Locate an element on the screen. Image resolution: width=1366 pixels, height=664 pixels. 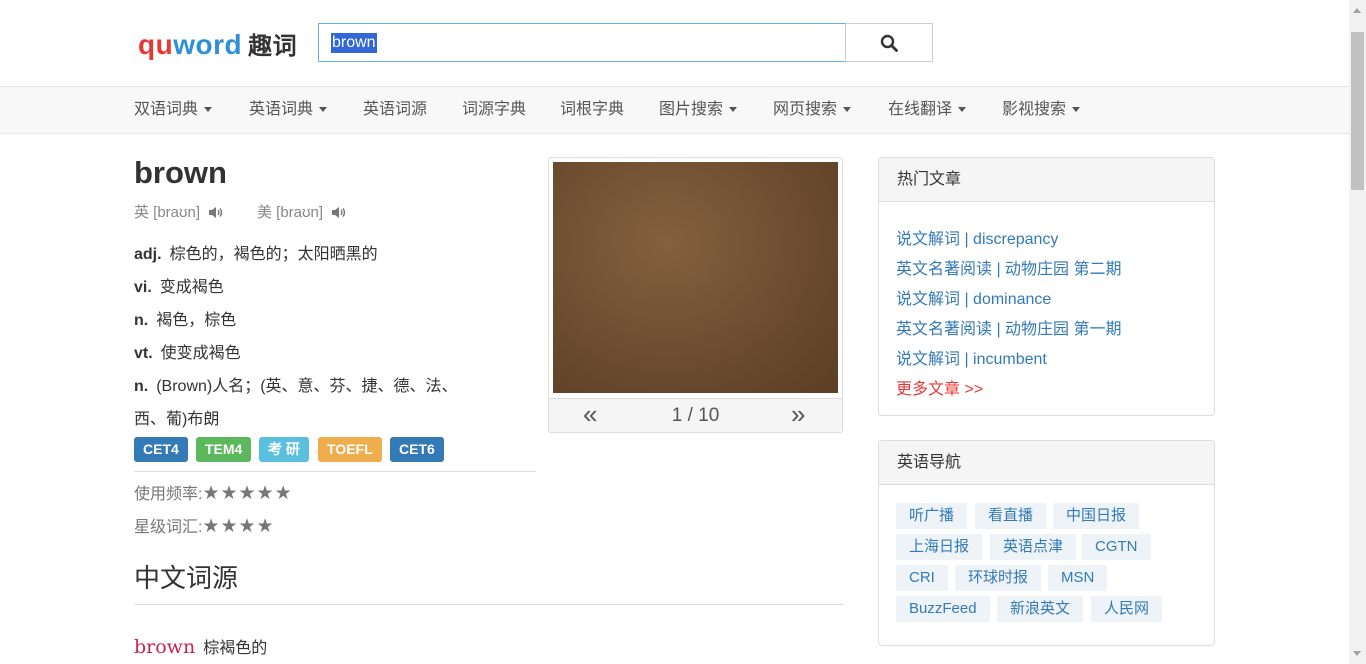
more-articles-link: 更多文章 >> is located at coordinates (939, 387).